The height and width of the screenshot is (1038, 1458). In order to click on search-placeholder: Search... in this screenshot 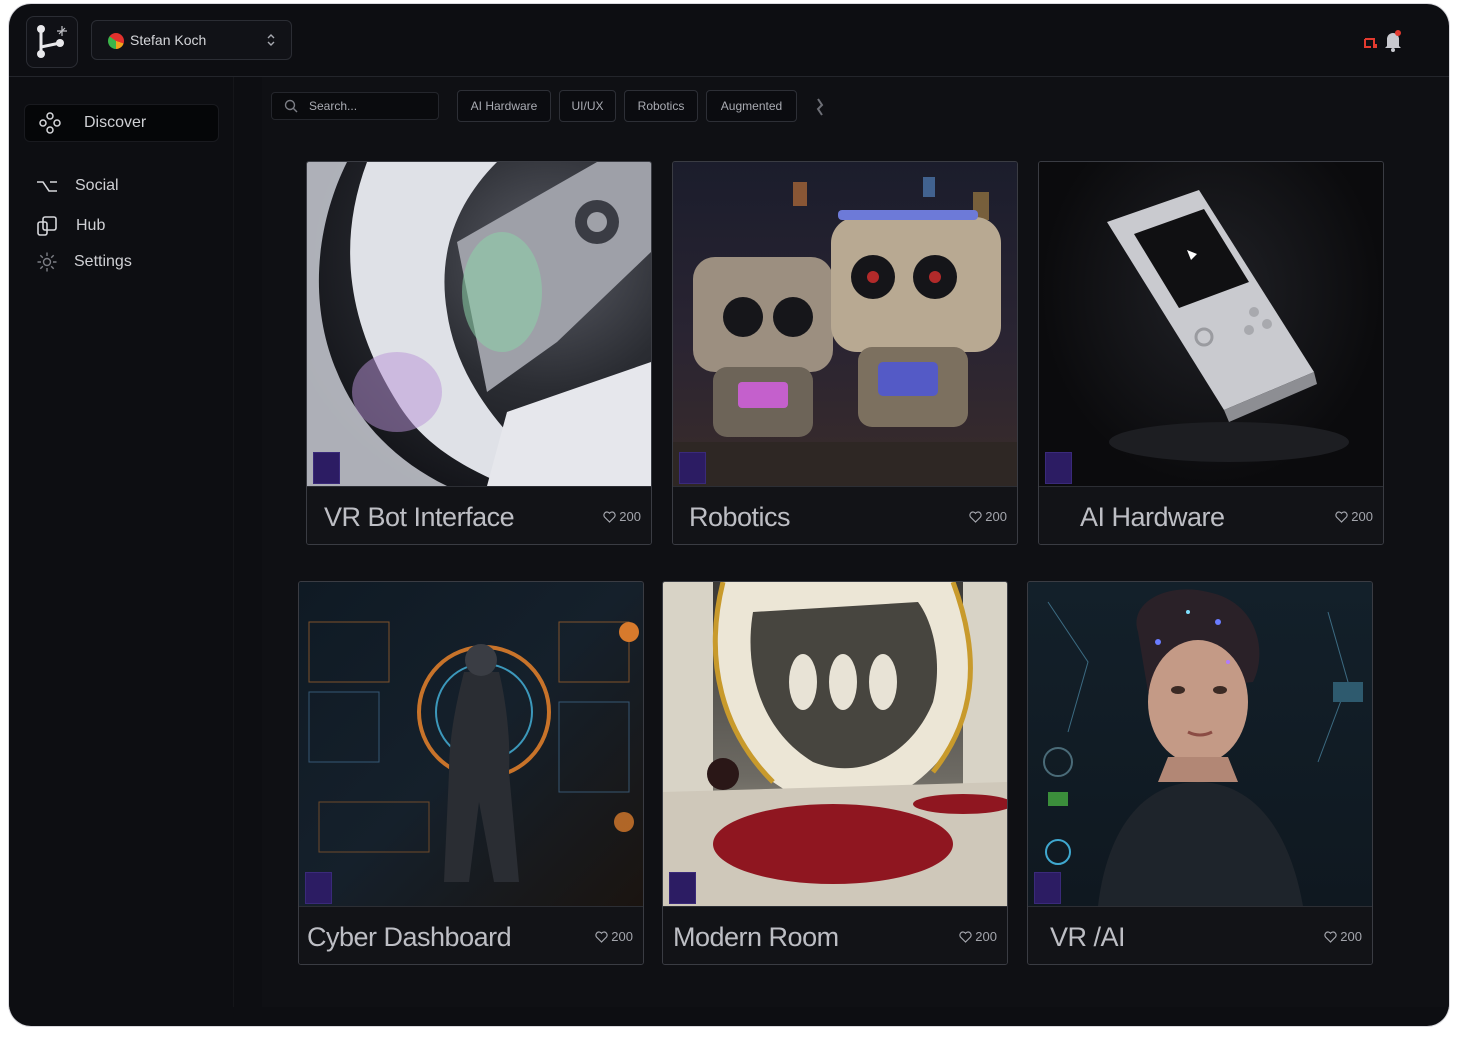, I will do `click(333, 106)`.